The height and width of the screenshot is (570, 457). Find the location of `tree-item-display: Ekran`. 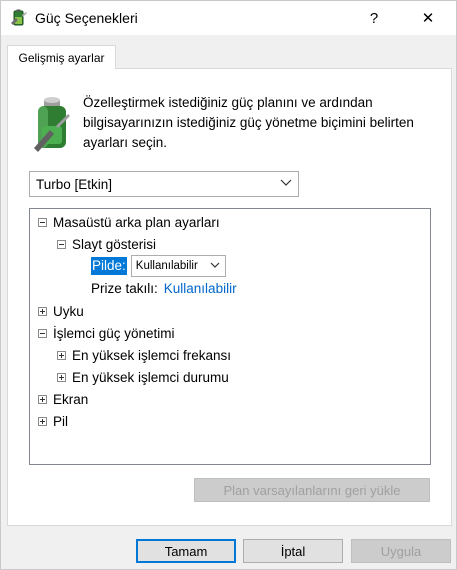

tree-item-display: Ekran is located at coordinates (63, 399).